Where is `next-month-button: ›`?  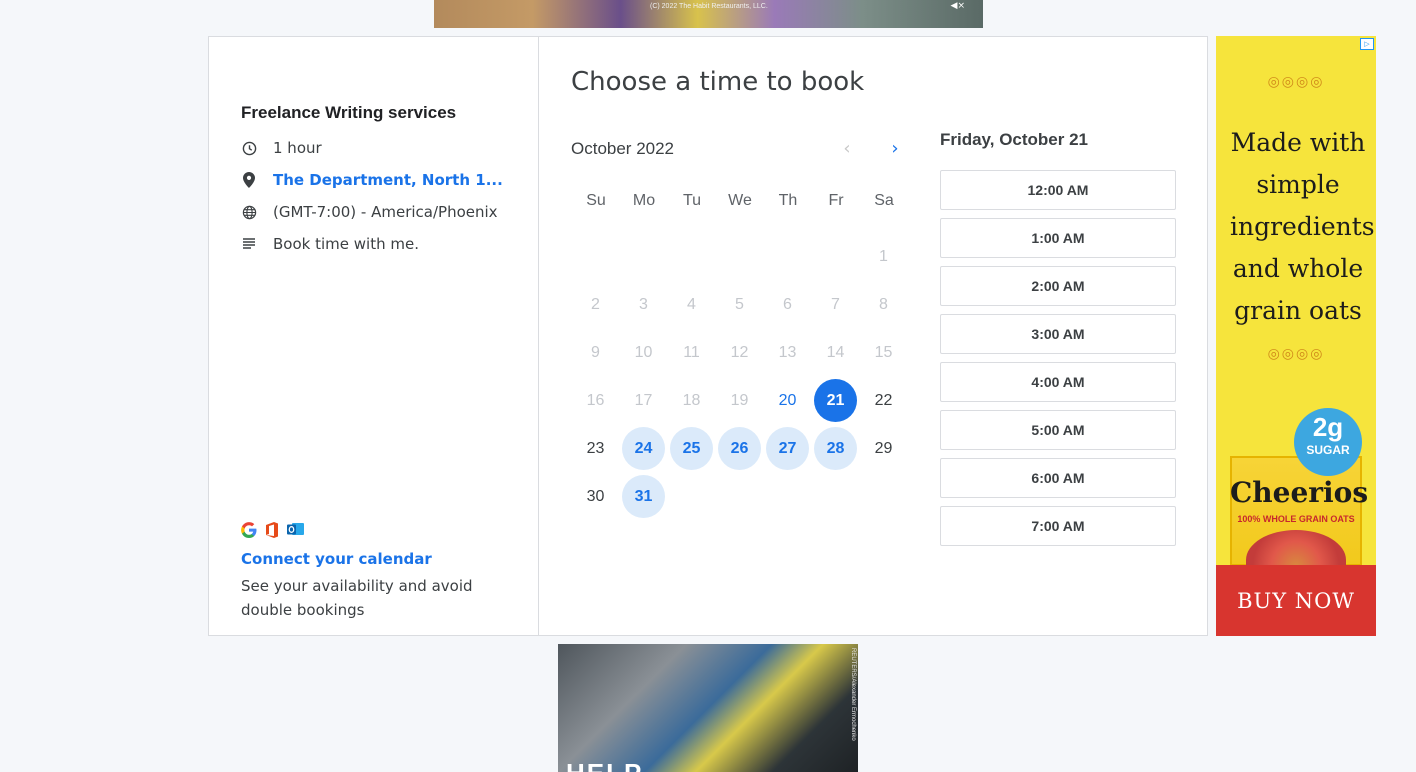
next-month-button: › is located at coordinates (895, 148).